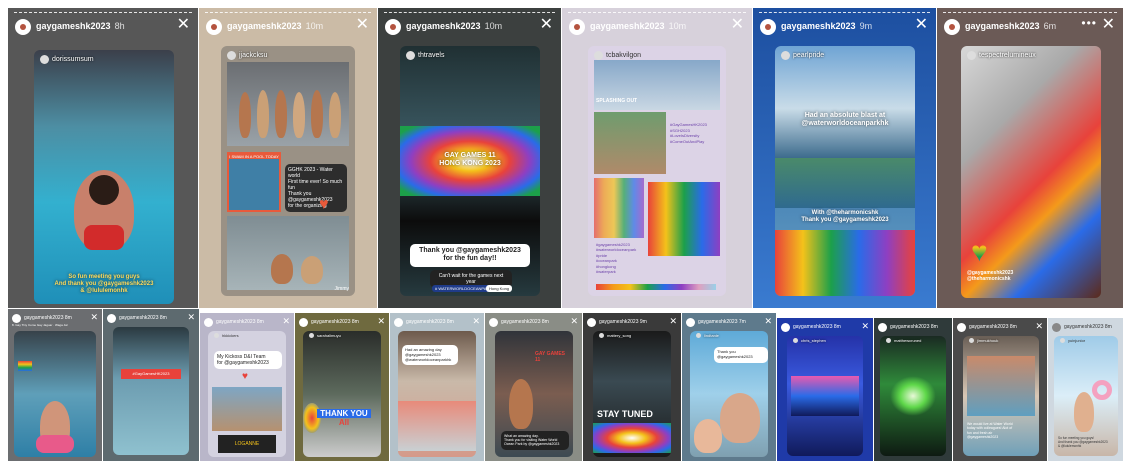 The height and width of the screenshot is (463, 1125). Describe the element at coordinates (151, 391) in the screenshot. I see `reposted-story: #GayGamesHK2023` at that location.